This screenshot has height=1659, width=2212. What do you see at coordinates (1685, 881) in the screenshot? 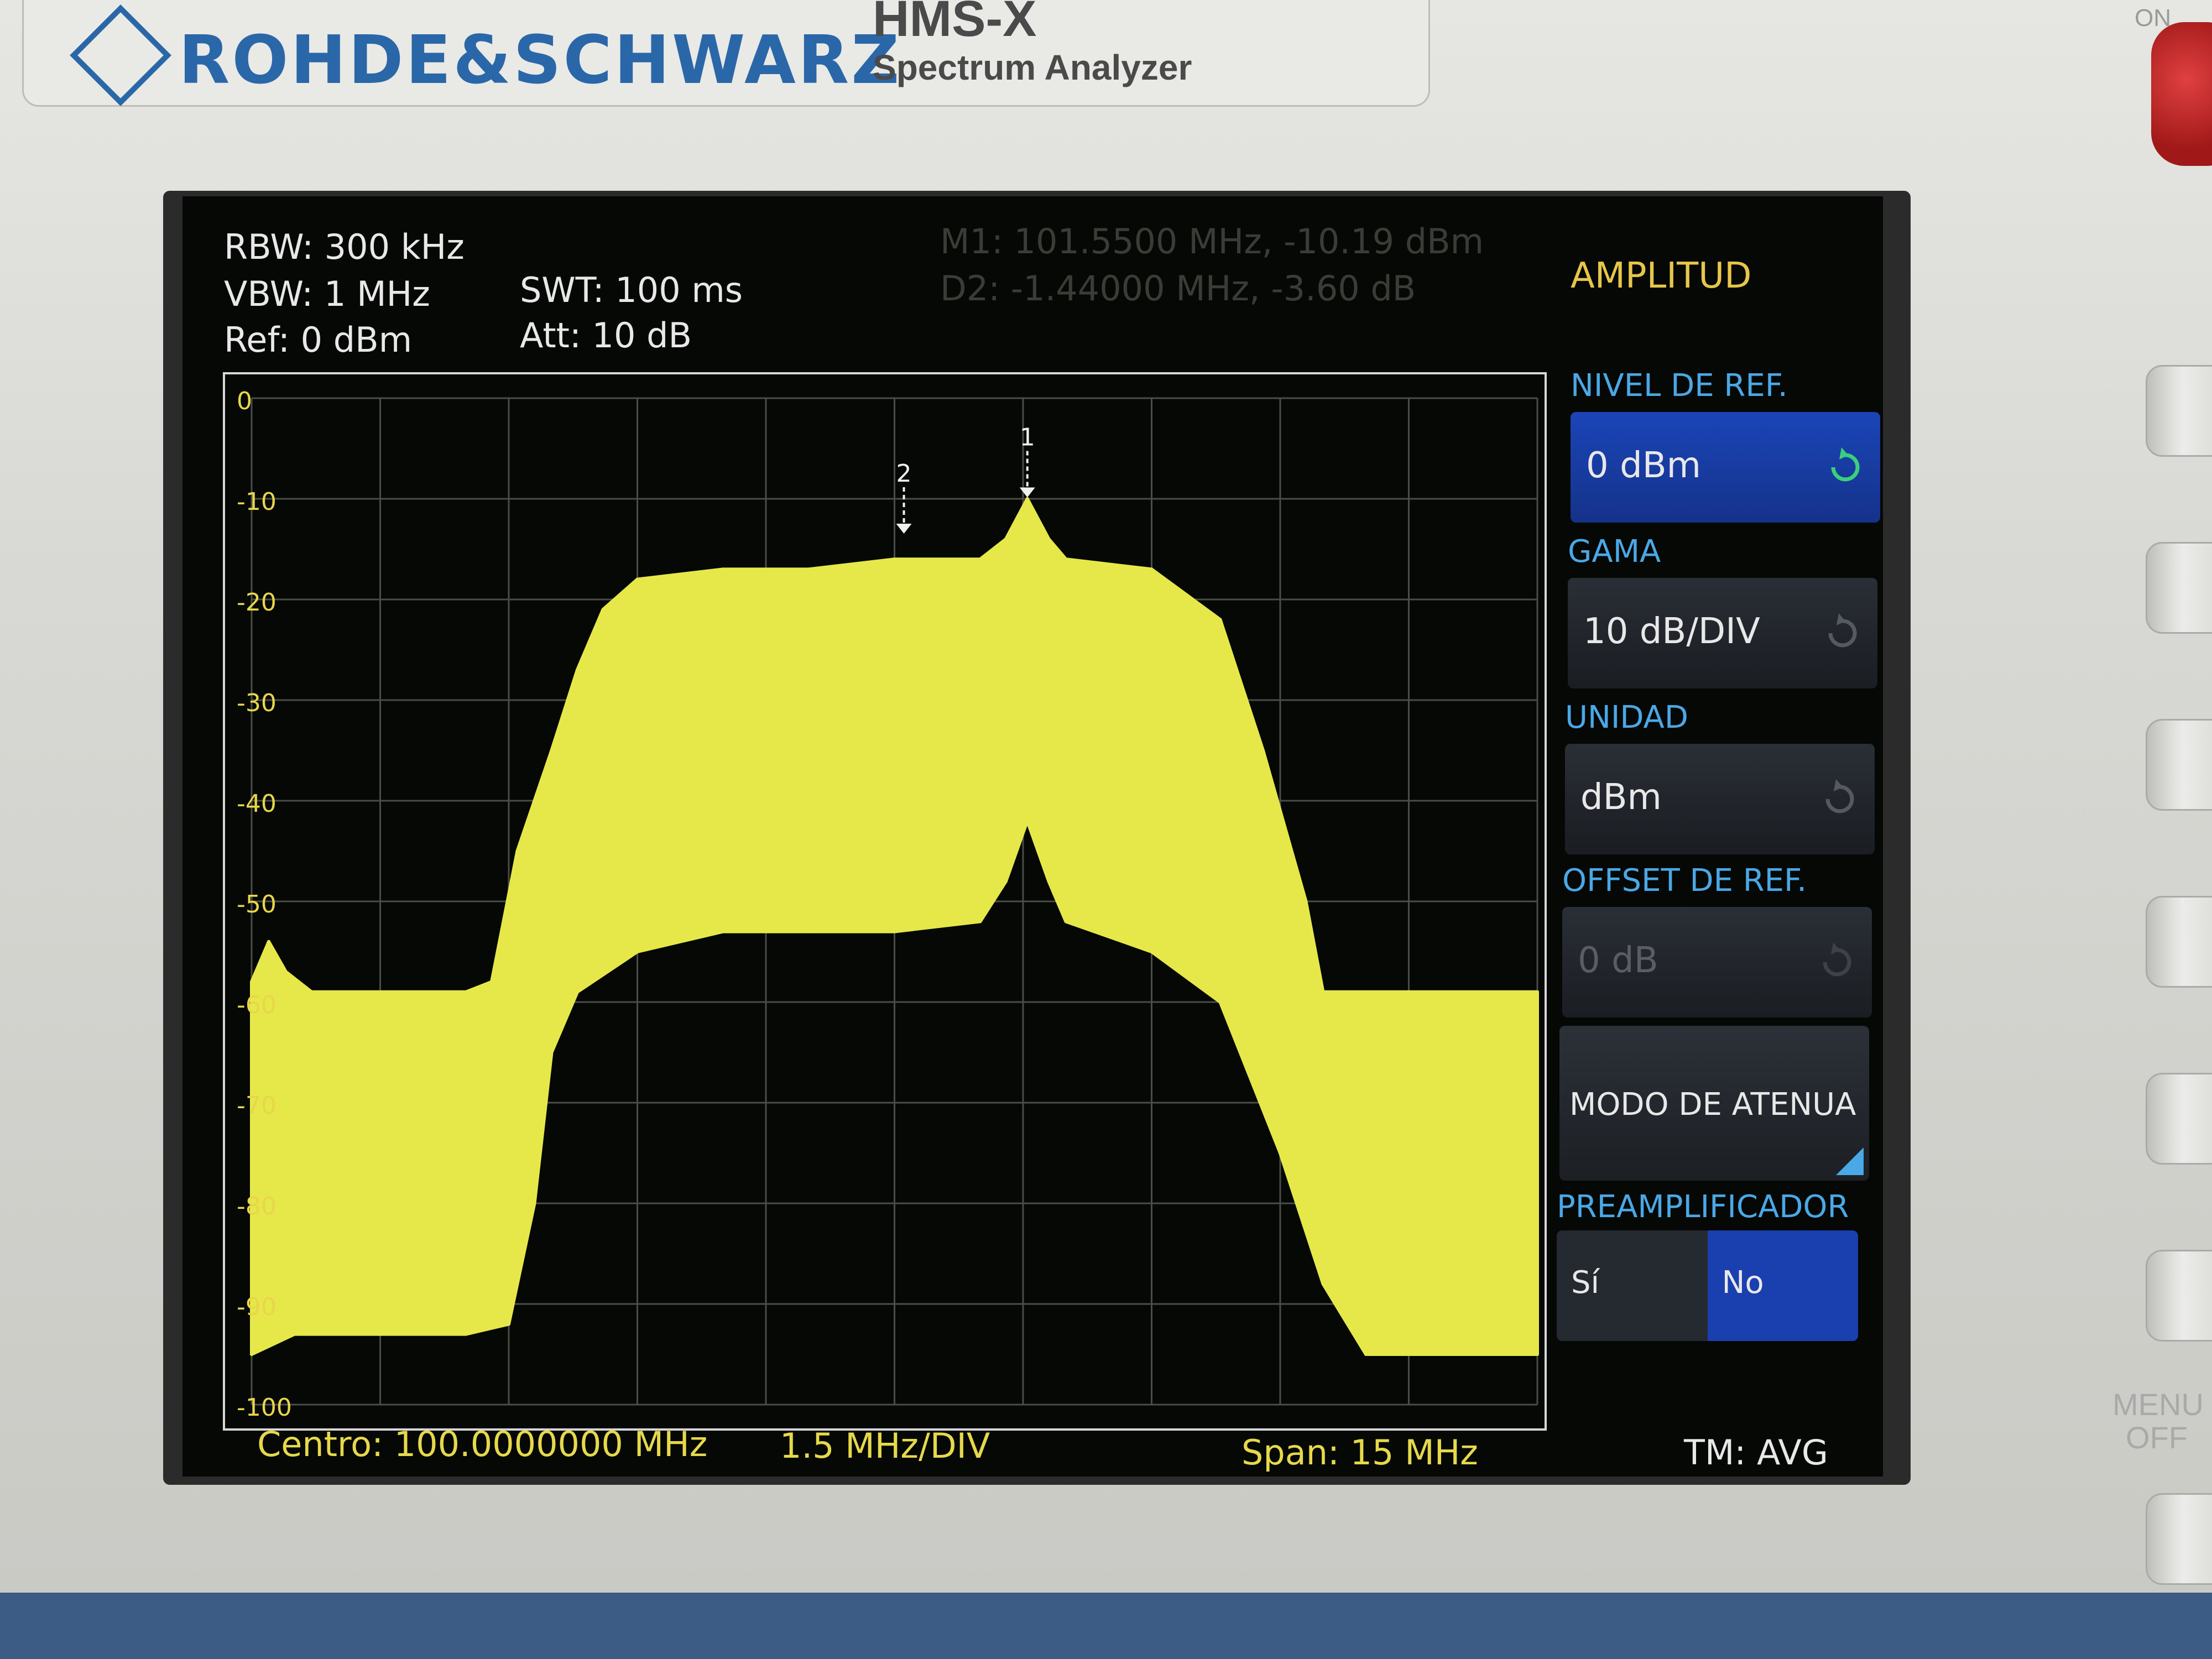
I see `ref-offset-label: OFFSET DE REF.` at bounding box center [1685, 881].